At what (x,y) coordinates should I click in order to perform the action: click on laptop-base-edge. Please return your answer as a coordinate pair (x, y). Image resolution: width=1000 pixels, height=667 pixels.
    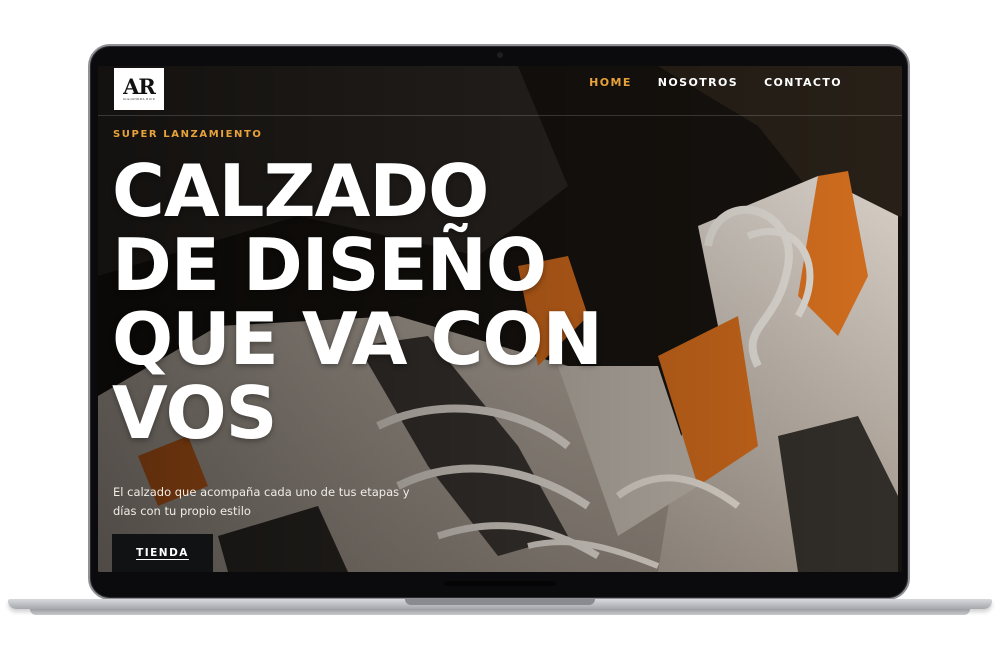
    Looking at the image, I should click on (500, 612).